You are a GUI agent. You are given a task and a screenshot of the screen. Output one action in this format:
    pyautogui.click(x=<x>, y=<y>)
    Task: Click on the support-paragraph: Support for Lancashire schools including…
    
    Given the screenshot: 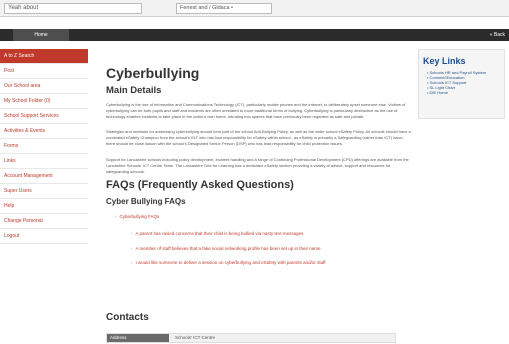 What is the action you would take?
    pyautogui.click(x=257, y=165)
    